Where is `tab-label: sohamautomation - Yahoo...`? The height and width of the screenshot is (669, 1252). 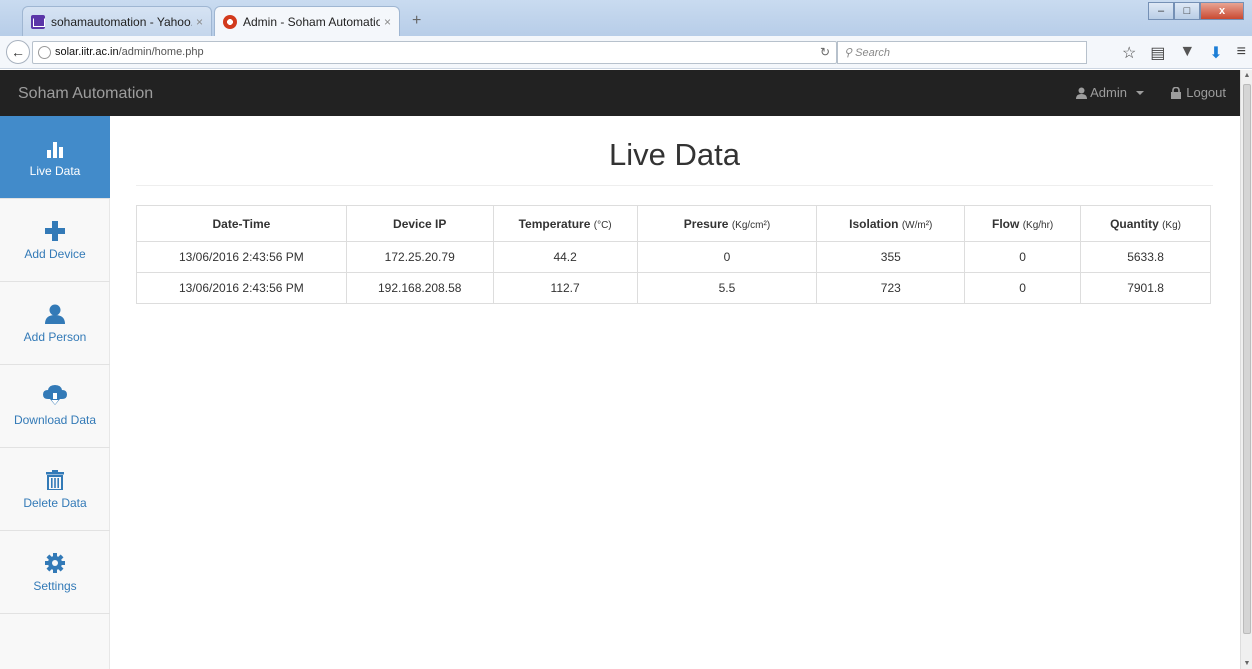 tab-label: sohamautomation - Yahoo... is located at coordinates (121, 21).